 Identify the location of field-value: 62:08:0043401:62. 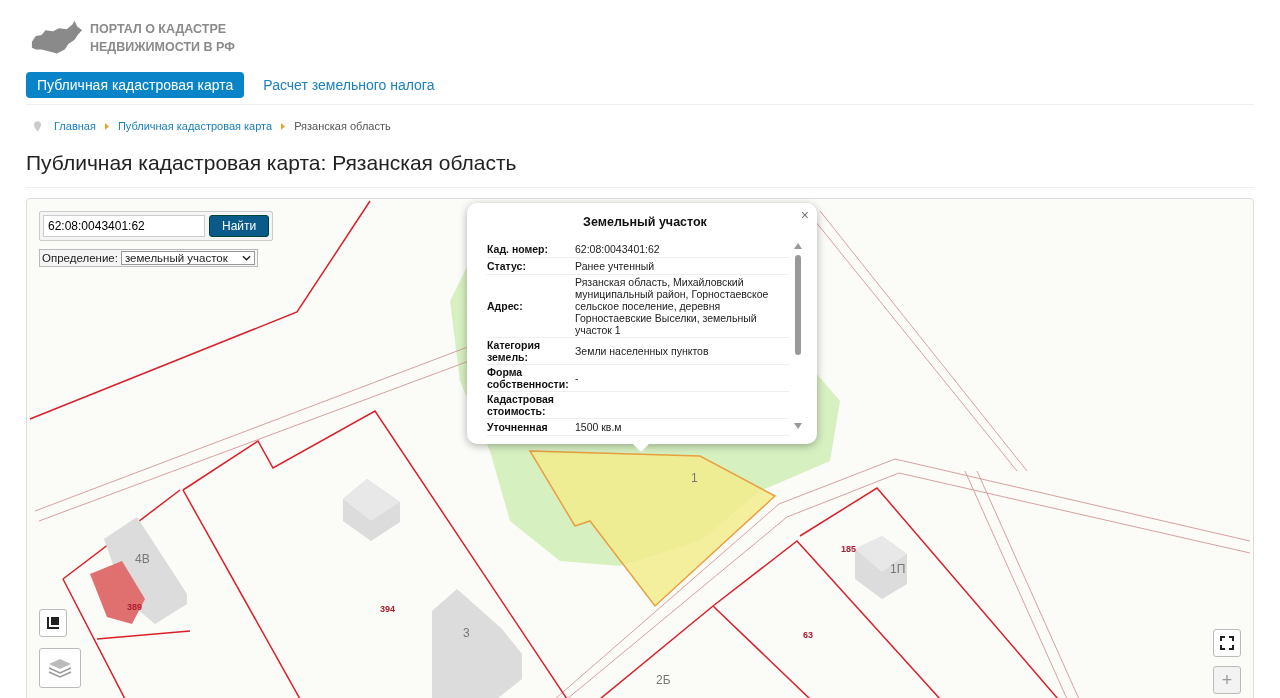
(618, 249).